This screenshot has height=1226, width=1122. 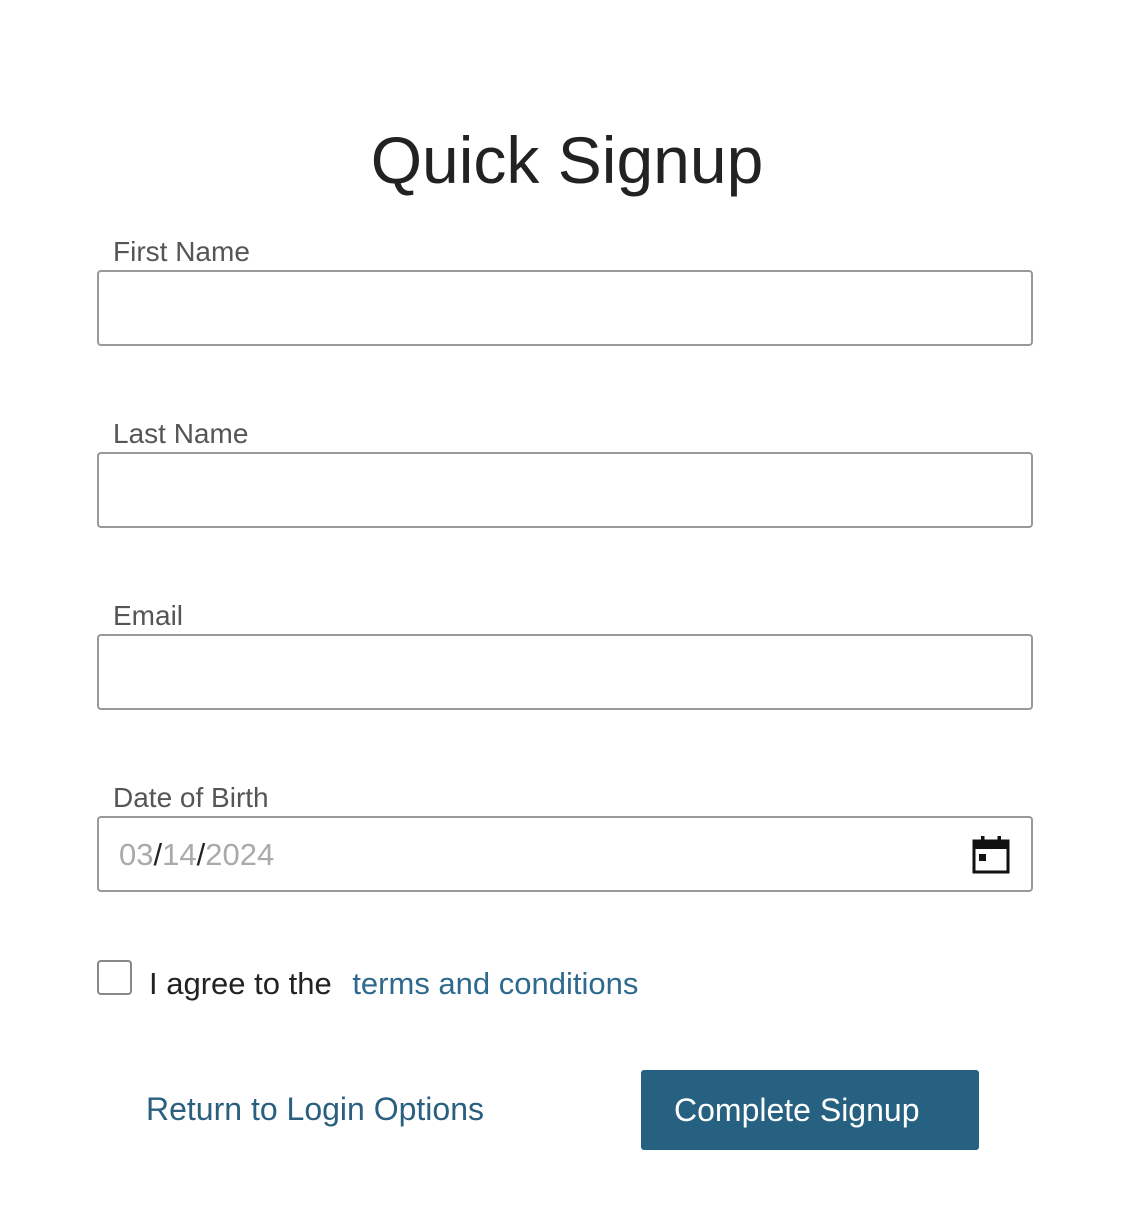 What do you see at coordinates (565, 854) in the screenshot?
I see `dob-field: 03/14/2024` at bounding box center [565, 854].